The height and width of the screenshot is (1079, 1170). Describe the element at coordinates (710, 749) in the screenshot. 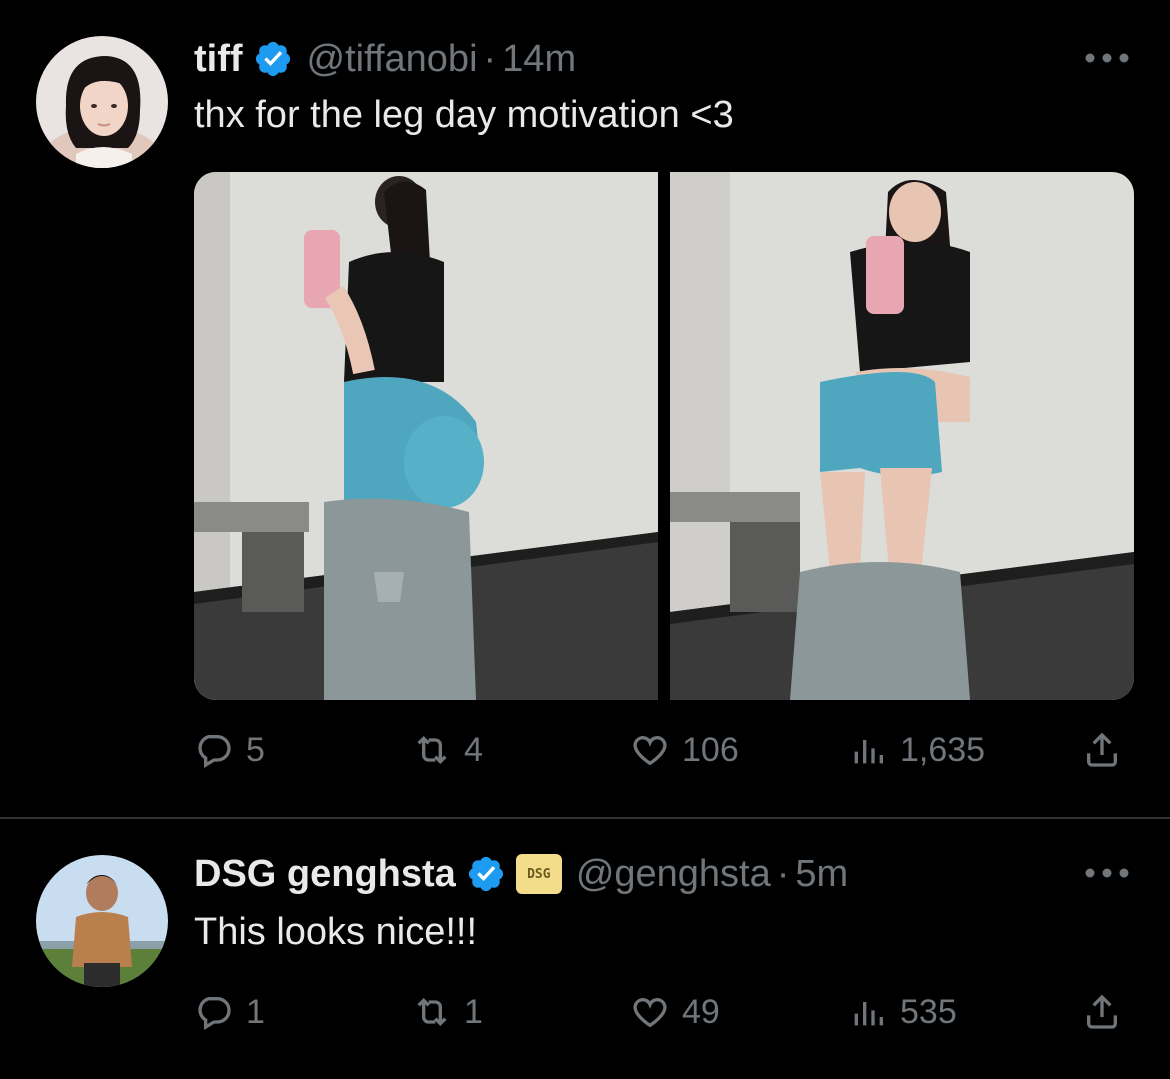

I see `like-count: 106` at that location.